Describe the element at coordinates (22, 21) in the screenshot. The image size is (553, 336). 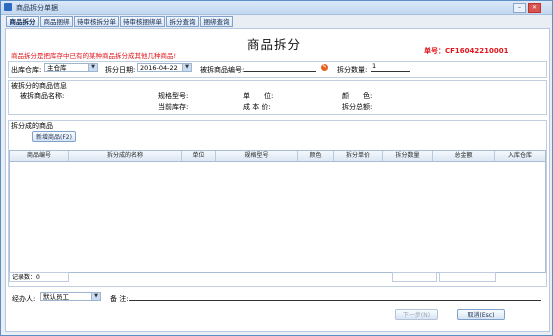
I see `tab-split: 商品拆分` at that location.